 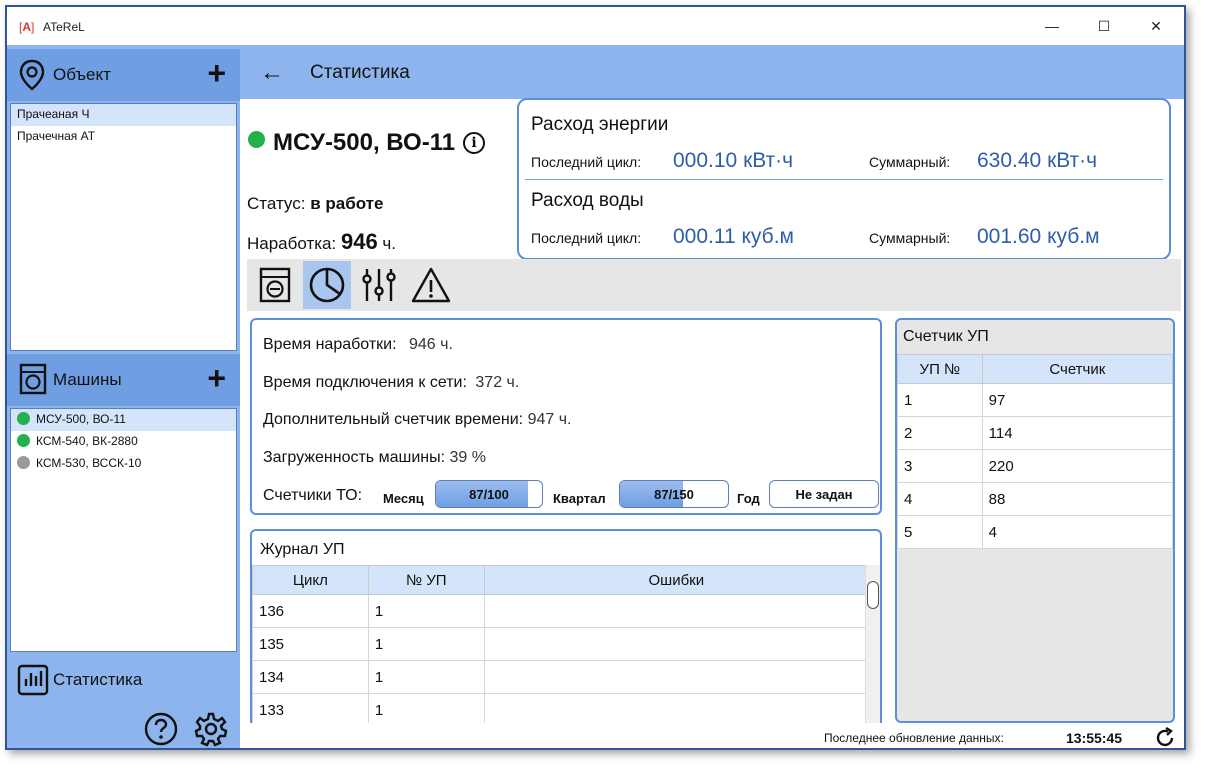 I want to click on table-row: 1 97, so click(x=1035, y=400).